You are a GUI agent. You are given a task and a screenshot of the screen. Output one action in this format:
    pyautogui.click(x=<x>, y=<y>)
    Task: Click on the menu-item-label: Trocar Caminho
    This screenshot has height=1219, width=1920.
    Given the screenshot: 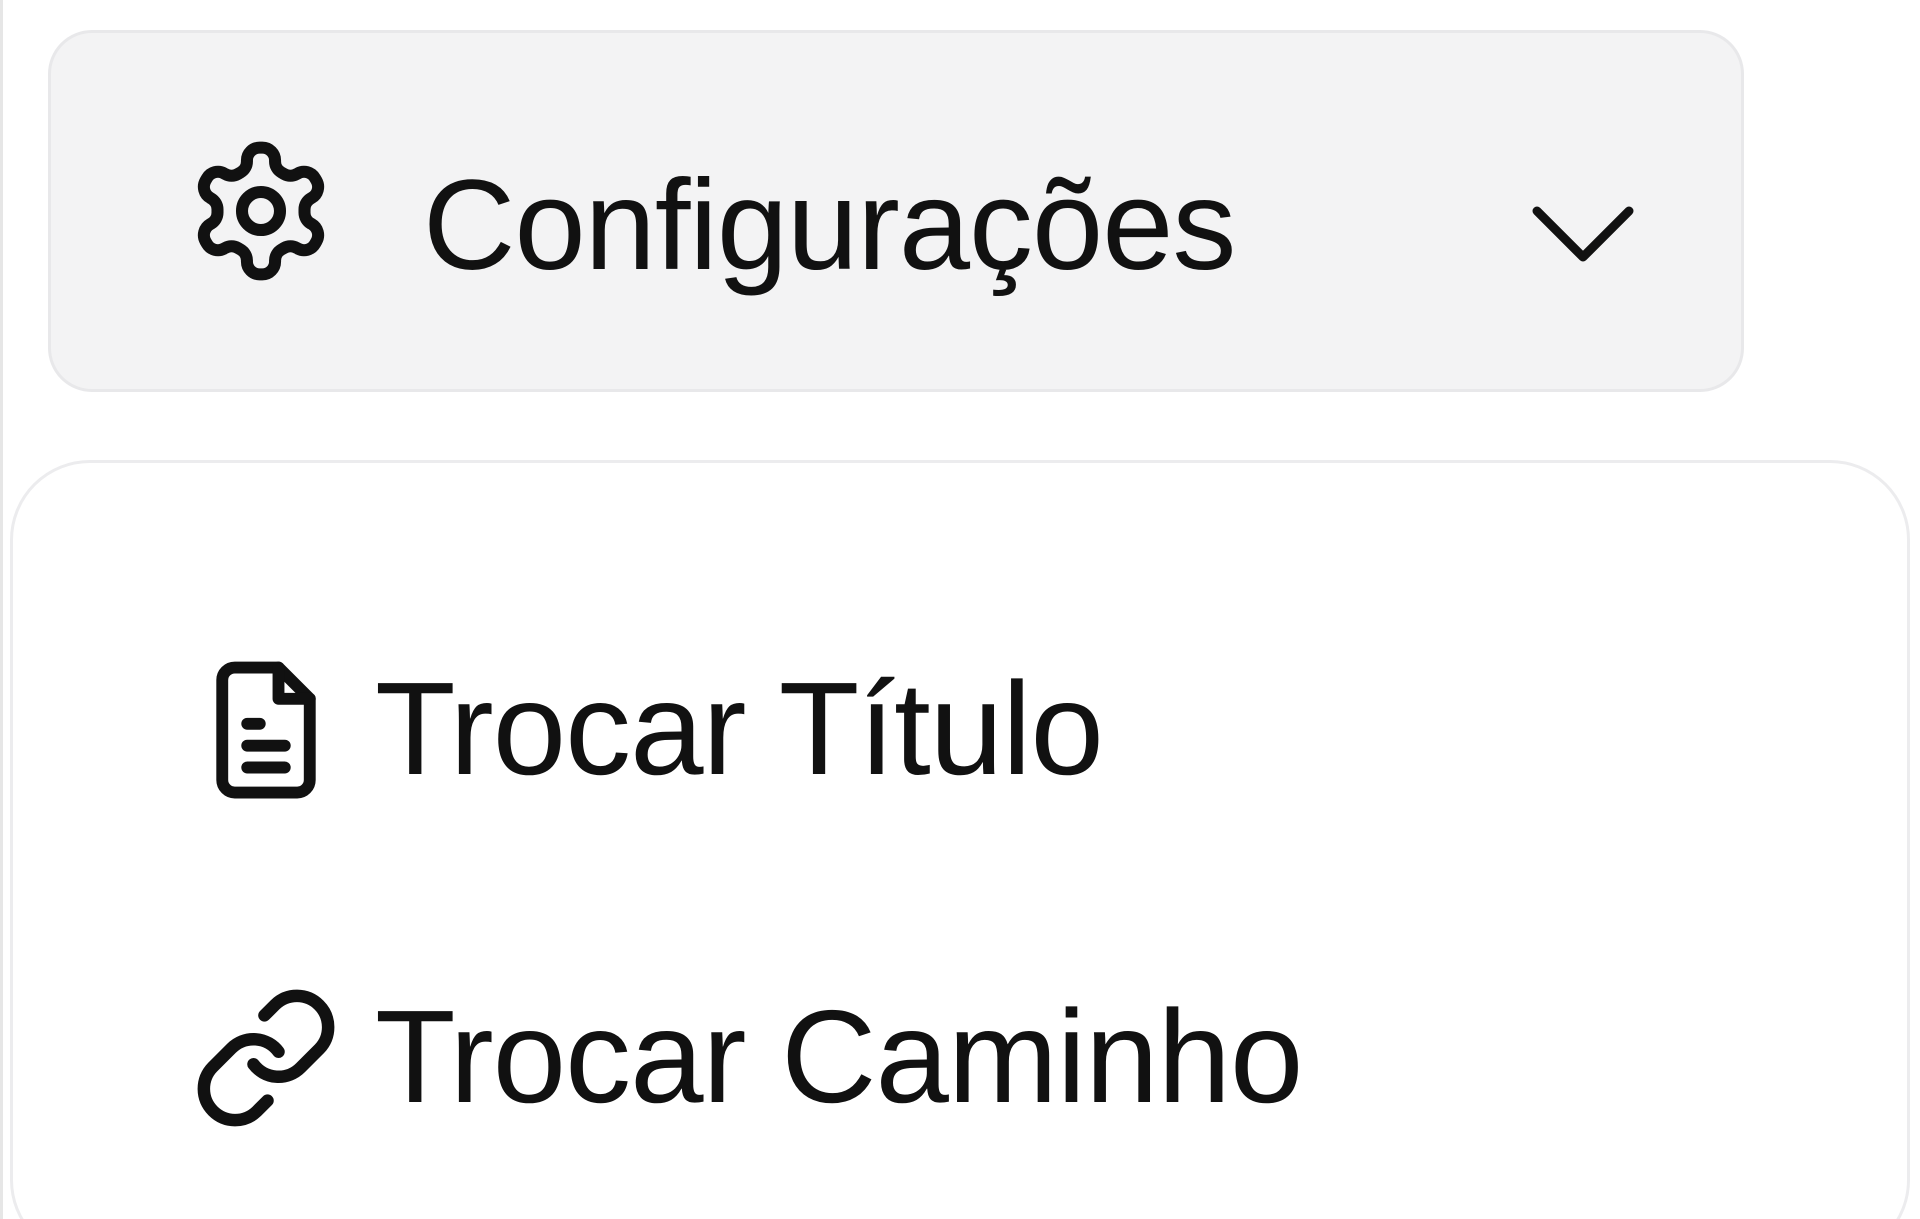 What is the action you would take?
    pyautogui.click(x=839, y=1056)
    